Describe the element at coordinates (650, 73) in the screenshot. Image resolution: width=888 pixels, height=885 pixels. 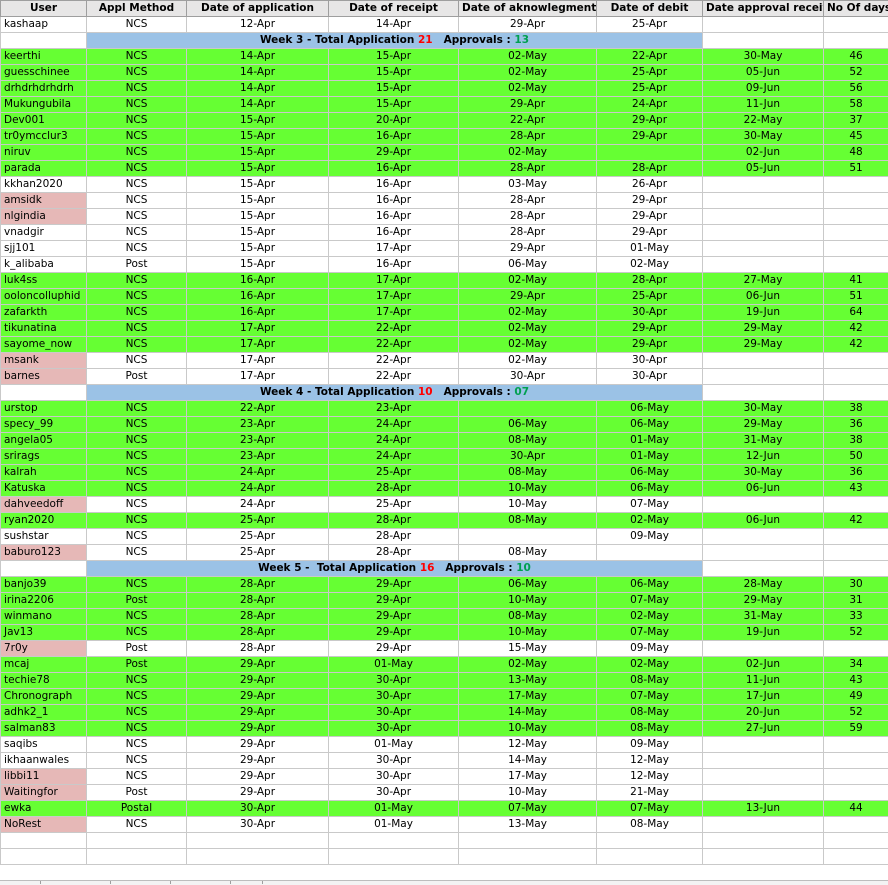
I see `debit-date-cell: 25-Apr` at that location.